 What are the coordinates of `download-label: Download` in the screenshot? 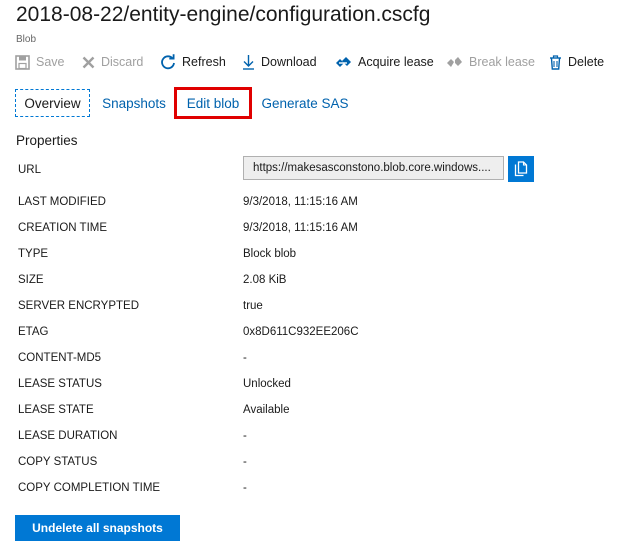 It's located at (289, 62).